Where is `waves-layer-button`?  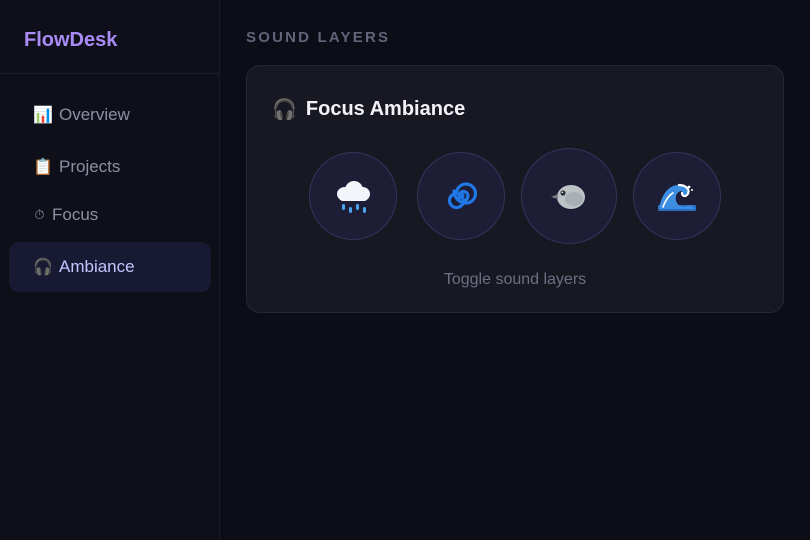
waves-layer-button is located at coordinates (677, 196).